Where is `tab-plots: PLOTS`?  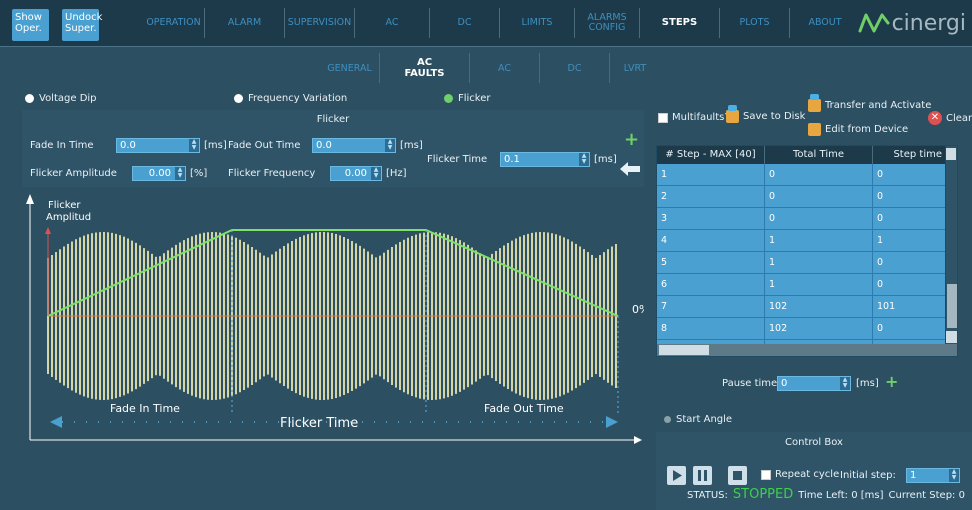 tab-plots: PLOTS is located at coordinates (755, 23).